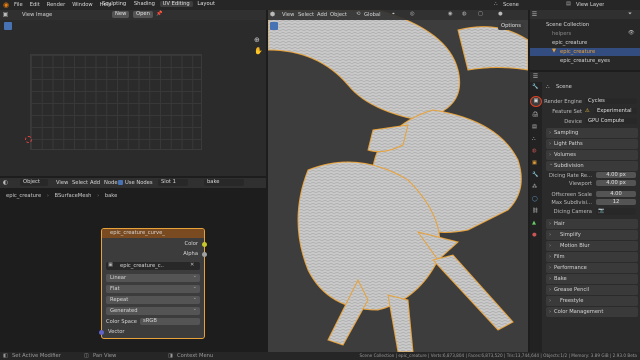 The width and height of the screenshot is (640, 360). I want to click on color-space-dropdown: sRGB, so click(170, 321).